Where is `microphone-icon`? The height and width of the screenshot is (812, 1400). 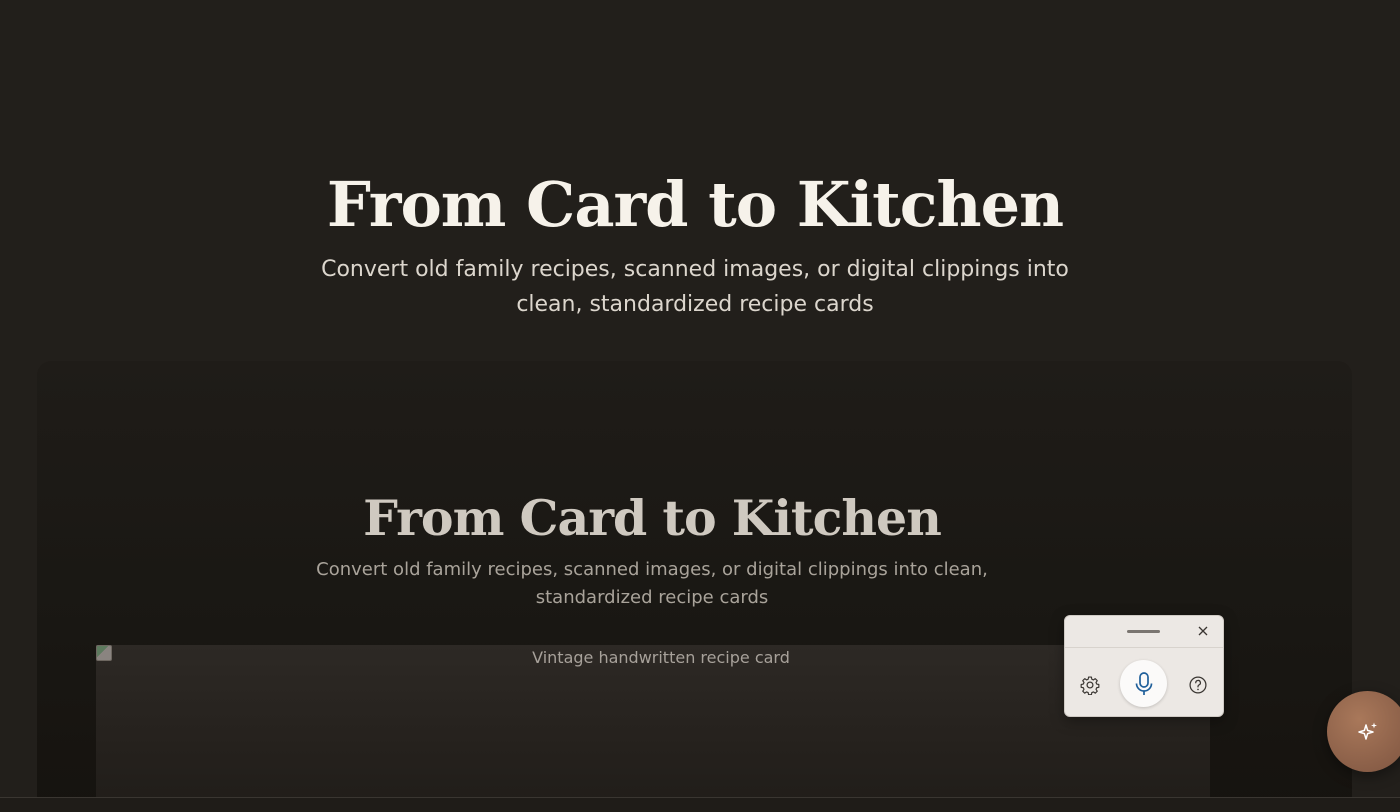 microphone-icon is located at coordinates (1143, 683).